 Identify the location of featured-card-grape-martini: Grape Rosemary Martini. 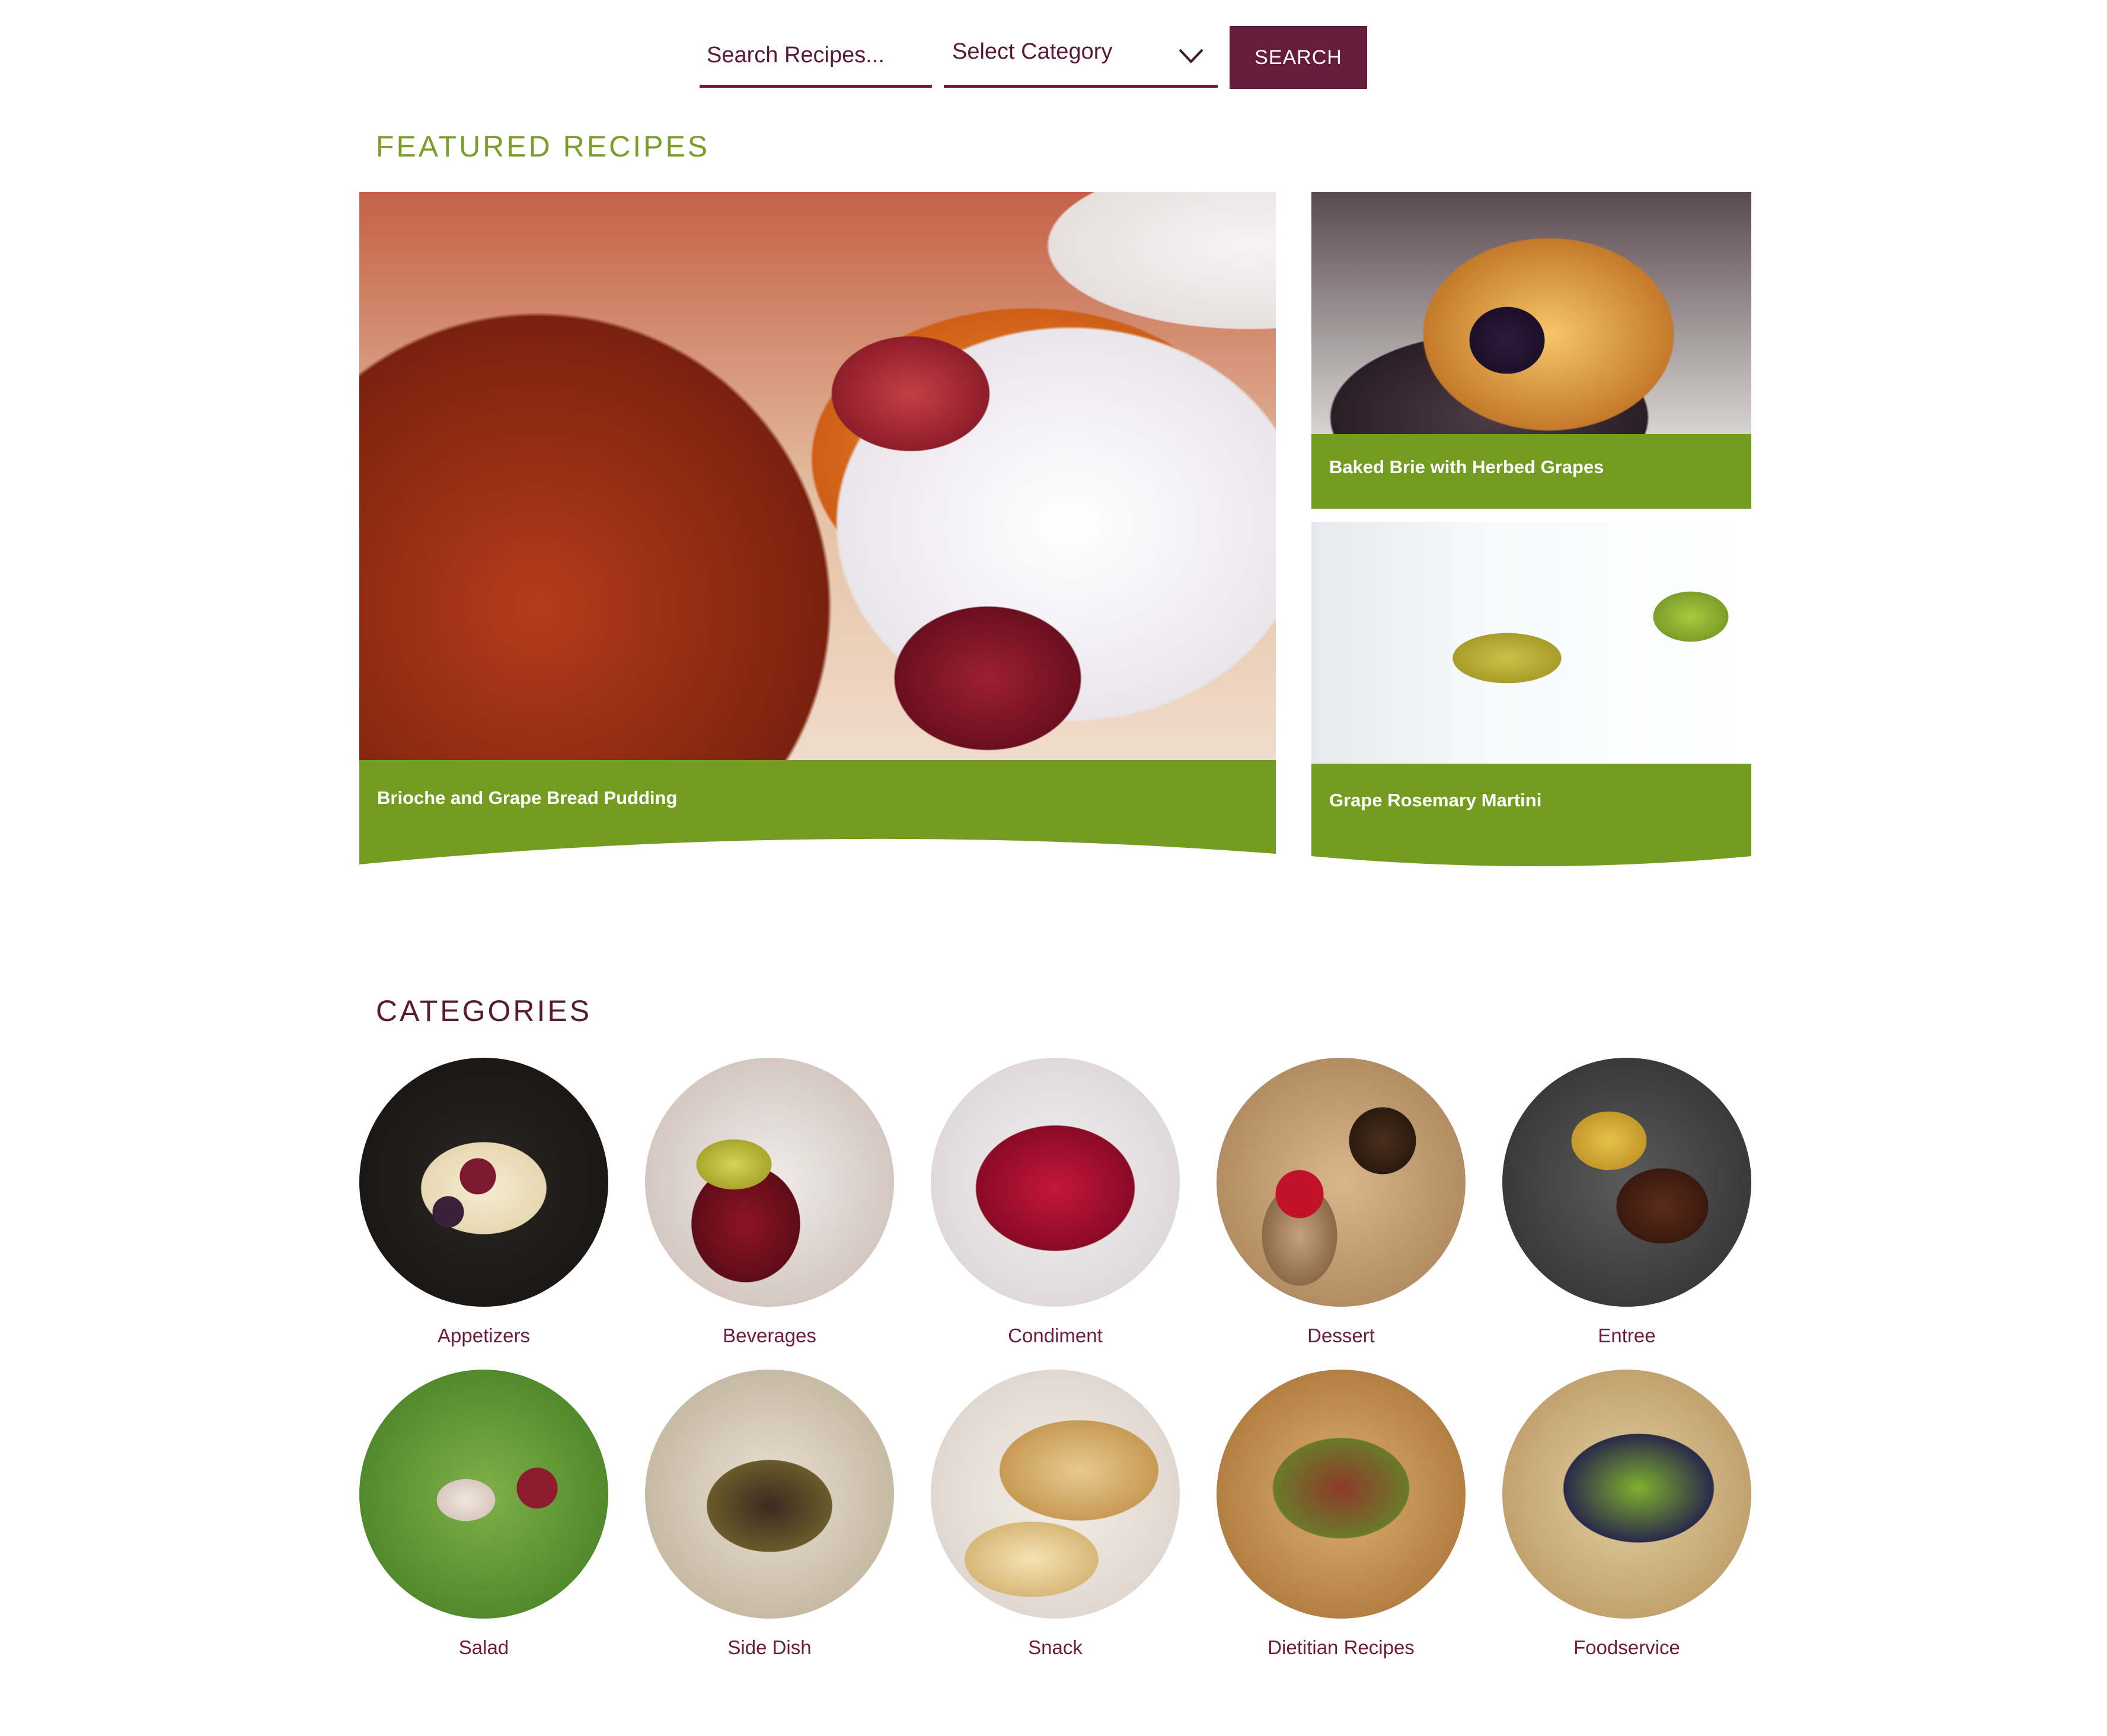
(1531, 695).